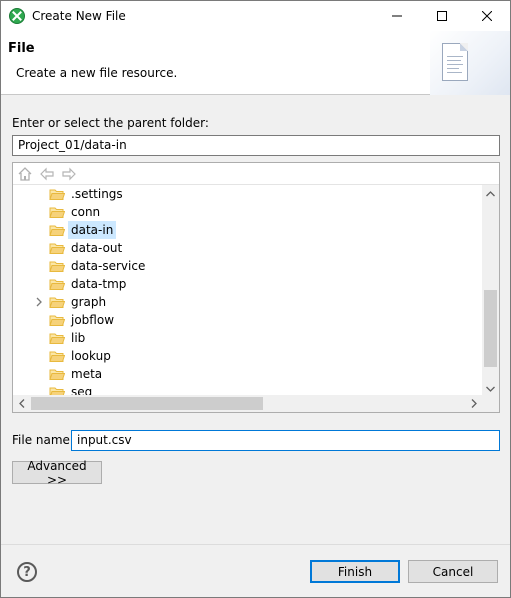 This screenshot has height=598, width=511. I want to click on vertical-scrollbar, so click(490, 291).